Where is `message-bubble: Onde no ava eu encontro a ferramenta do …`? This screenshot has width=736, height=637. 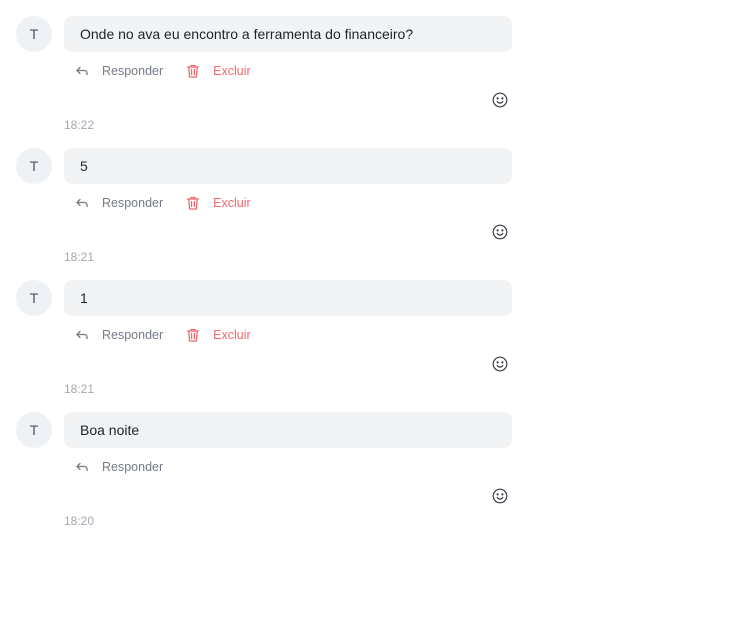 message-bubble: Onde no ava eu encontro a ferramenta do … is located at coordinates (288, 34).